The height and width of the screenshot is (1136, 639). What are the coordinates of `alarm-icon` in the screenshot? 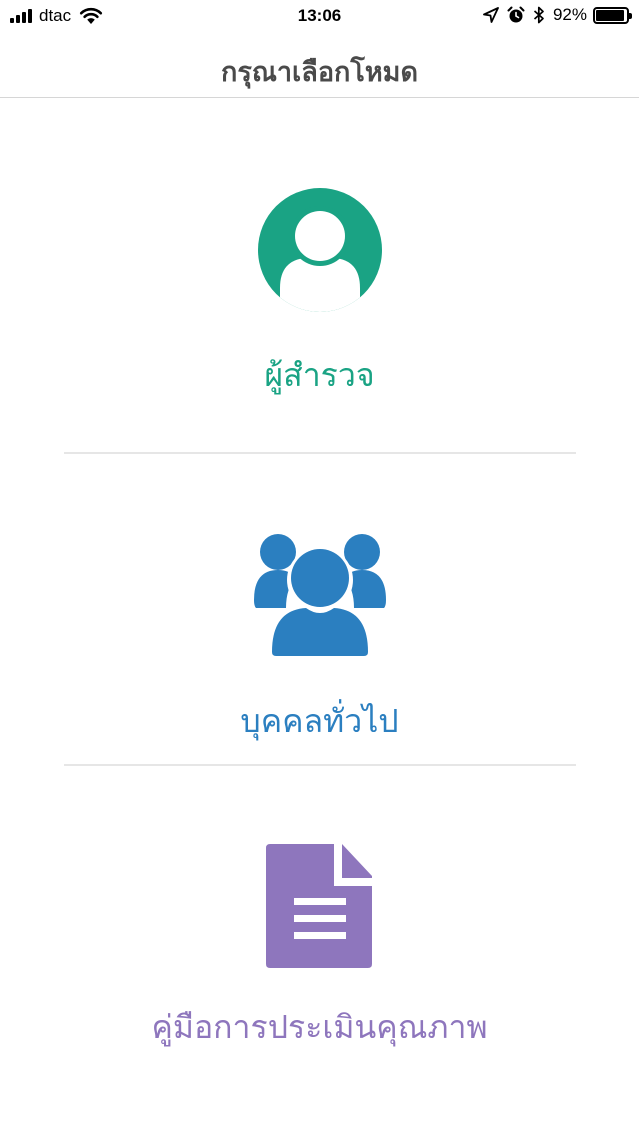 It's located at (516, 14).